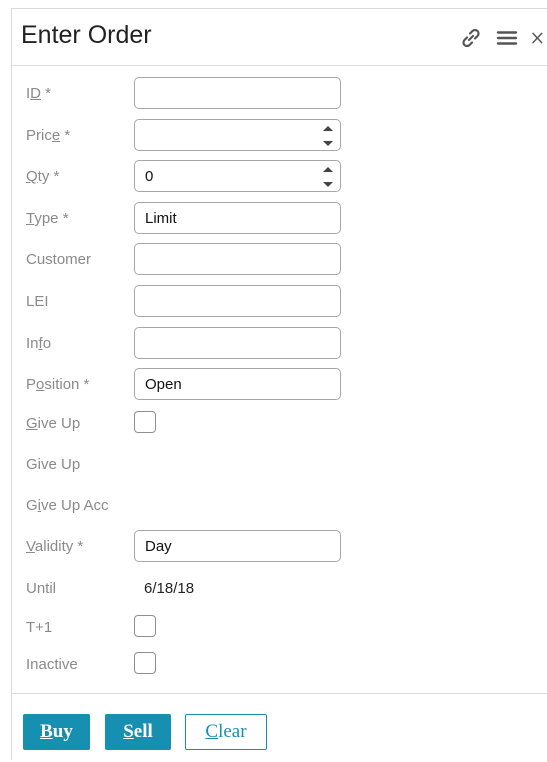 This screenshot has height=762, width=547. What do you see at coordinates (52, 664) in the screenshot?
I see `inactive-label: Inactive` at bounding box center [52, 664].